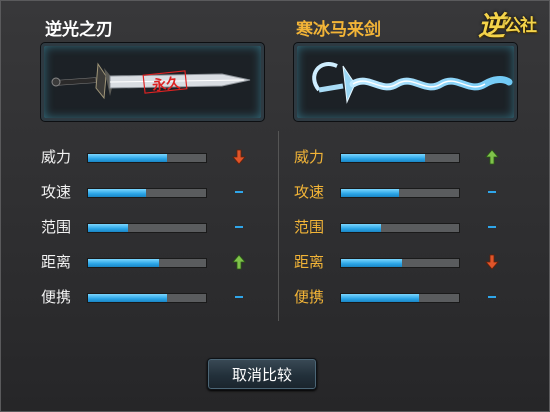 Image resolution: width=550 pixels, height=412 pixels. I want to click on right-weapon-title: 寒冰马来剑, so click(338, 30).